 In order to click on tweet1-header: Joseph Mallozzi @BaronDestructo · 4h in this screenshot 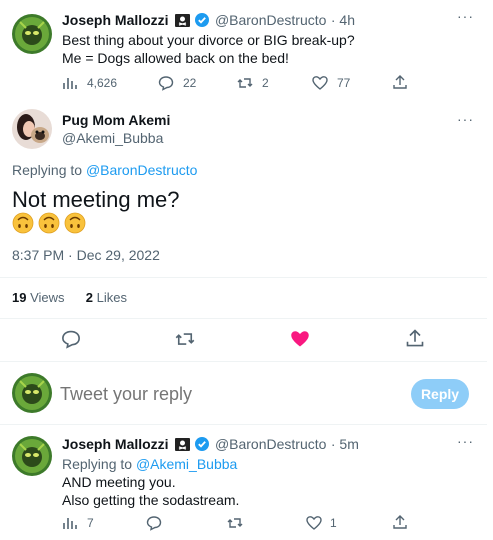, I will do `click(208, 22)`.